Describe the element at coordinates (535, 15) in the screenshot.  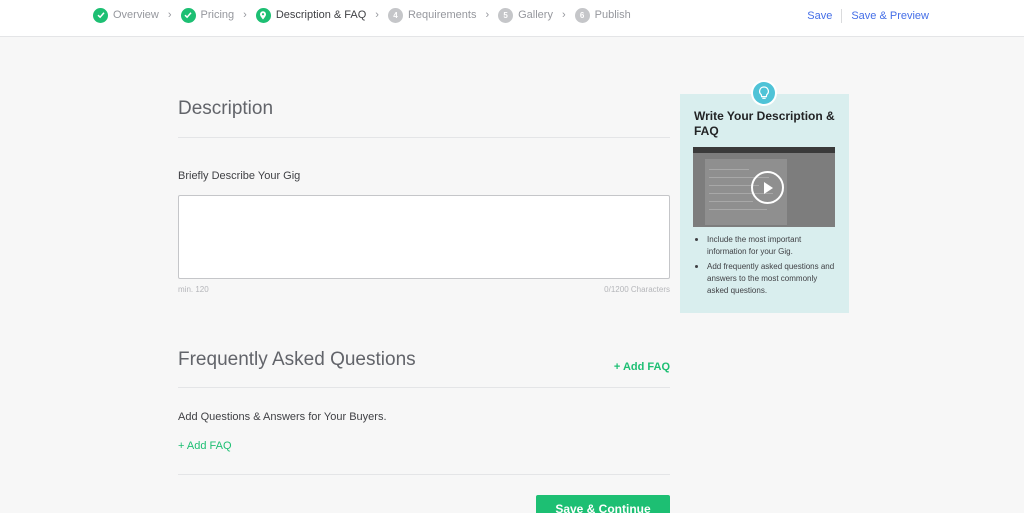
I see `step-label: Gallery` at that location.